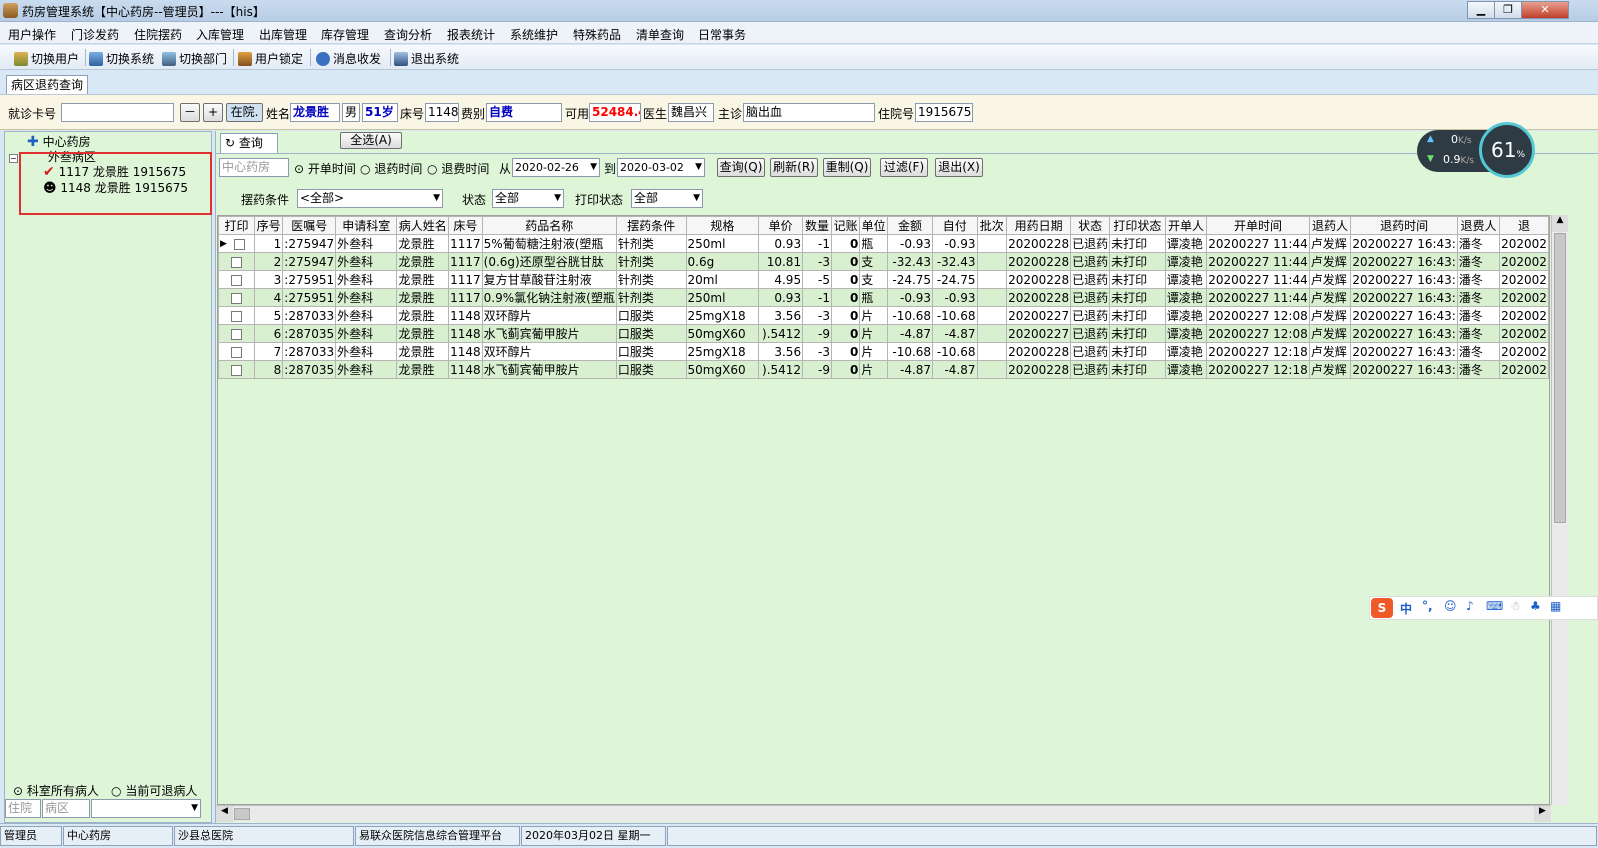  I want to click on exit-system-button: 退出系统, so click(426, 58).